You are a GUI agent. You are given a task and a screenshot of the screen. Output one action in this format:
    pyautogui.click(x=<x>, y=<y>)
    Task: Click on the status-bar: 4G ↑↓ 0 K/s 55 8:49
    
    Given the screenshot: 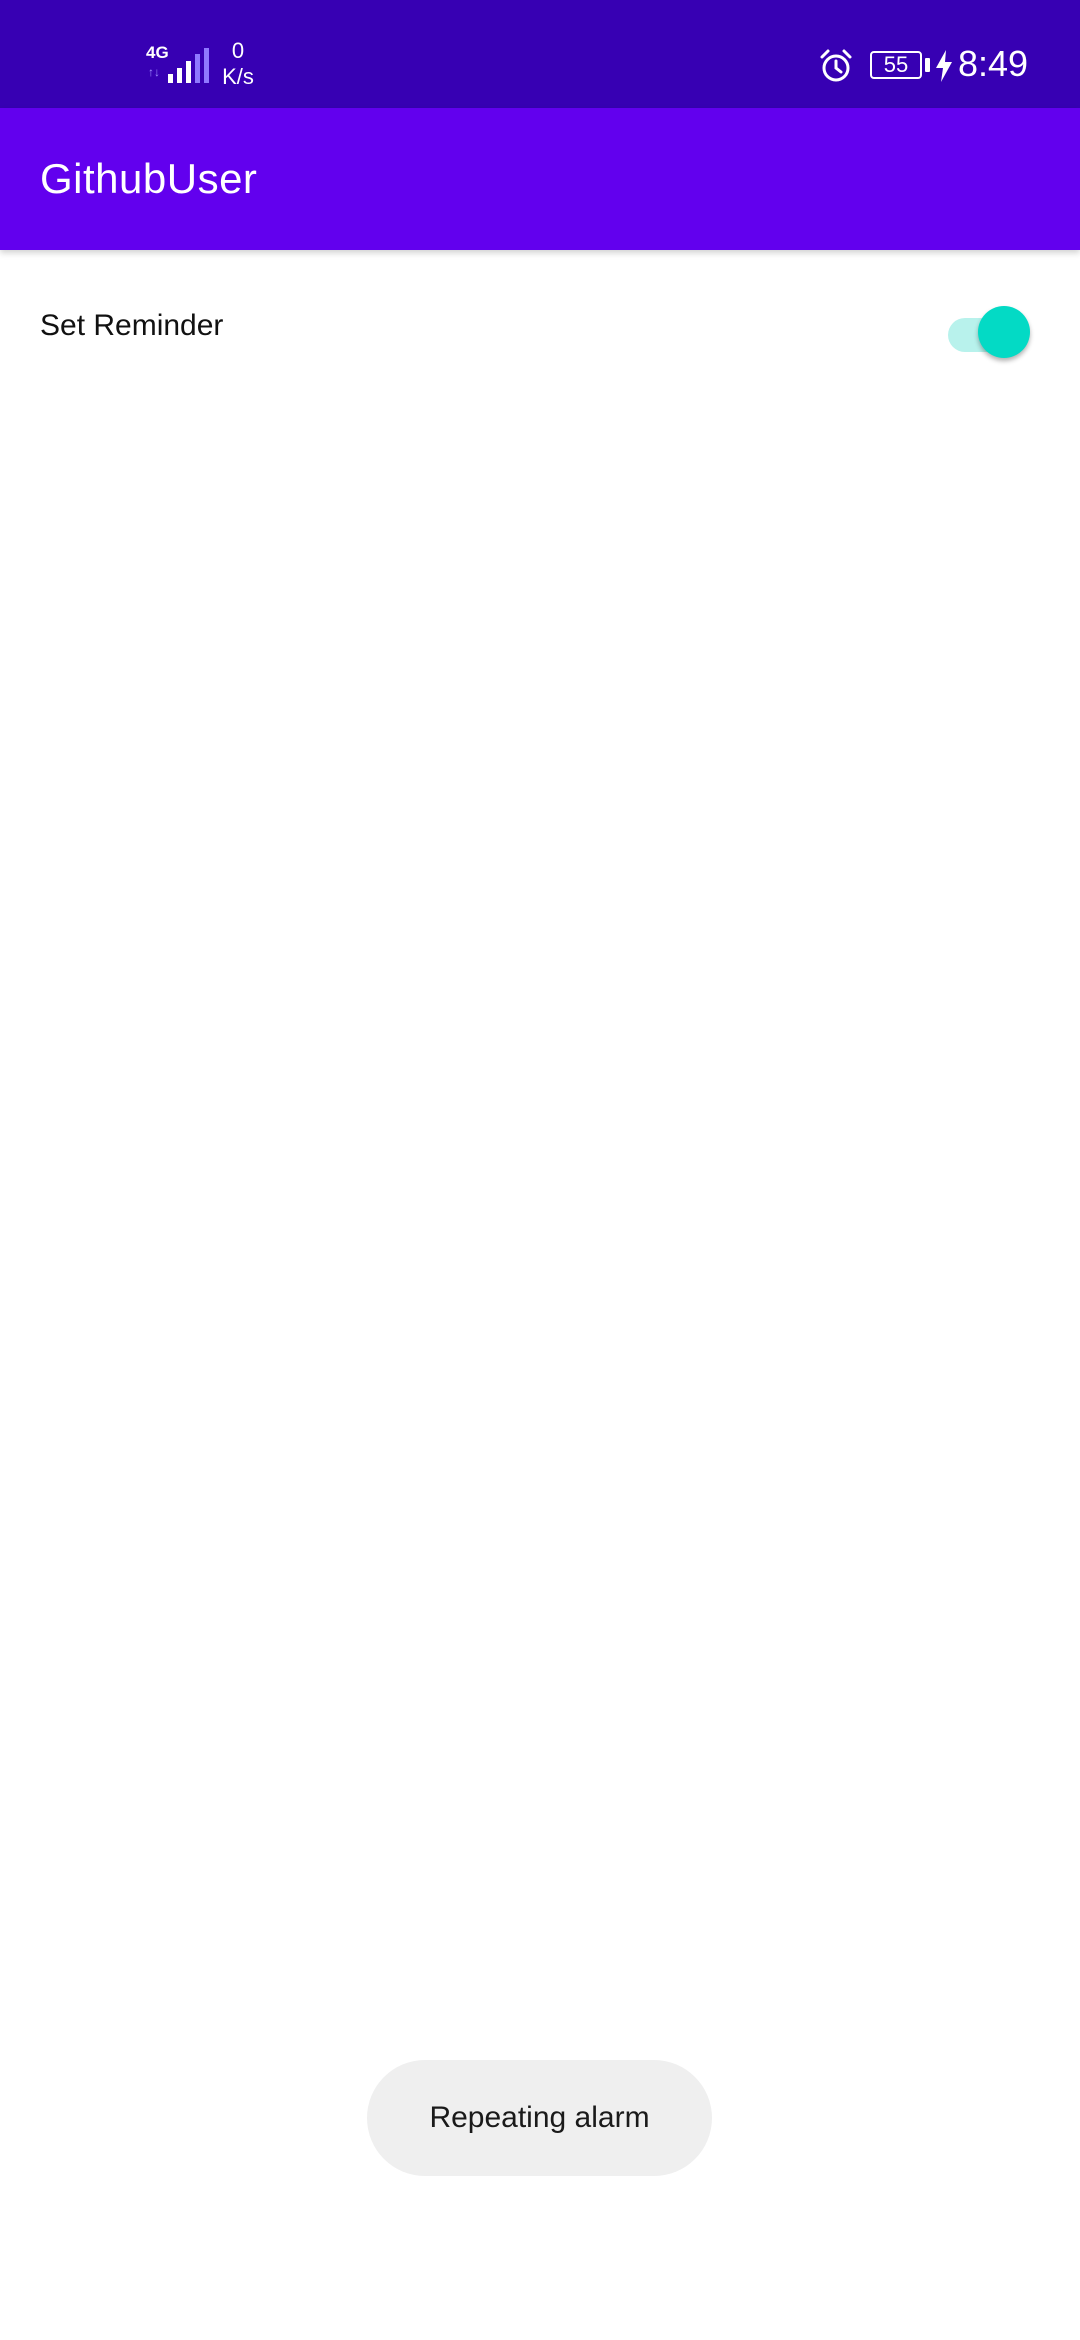 What is the action you would take?
    pyautogui.click(x=540, y=54)
    